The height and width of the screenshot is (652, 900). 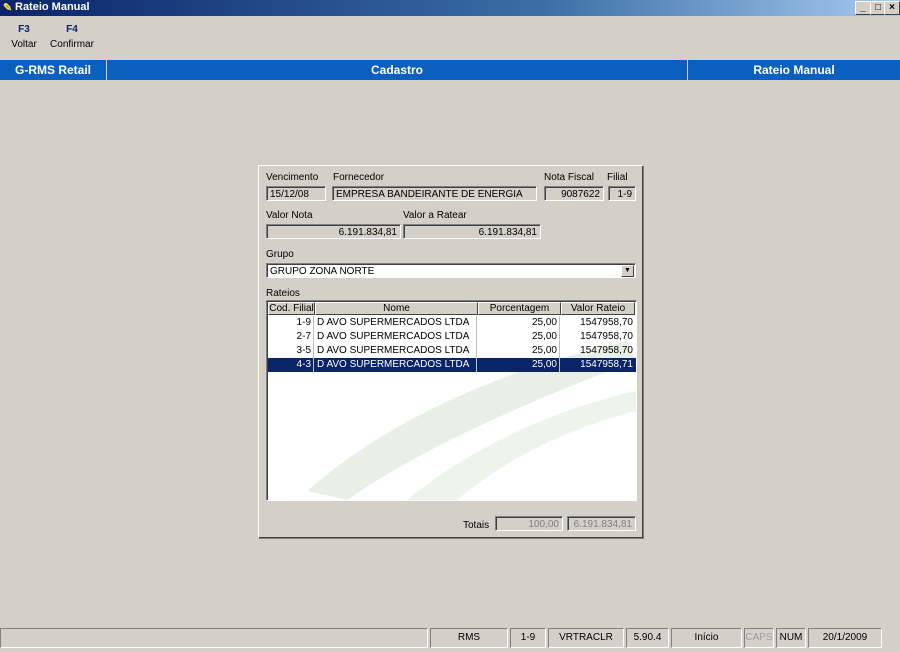 What do you see at coordinates (569, 177) in the screenshot?
I see `nota-fiscal-label: Nota Fiscal` at bounding box center [569, 177].